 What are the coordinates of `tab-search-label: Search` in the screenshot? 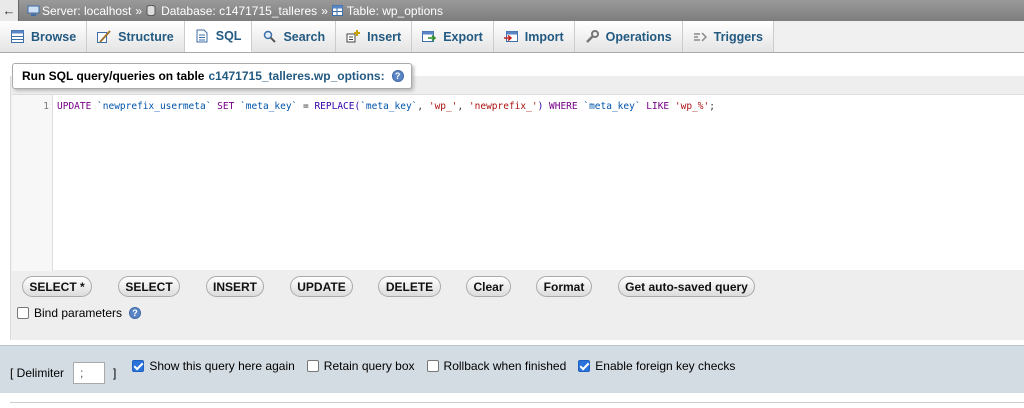 It's located at (304, 36).